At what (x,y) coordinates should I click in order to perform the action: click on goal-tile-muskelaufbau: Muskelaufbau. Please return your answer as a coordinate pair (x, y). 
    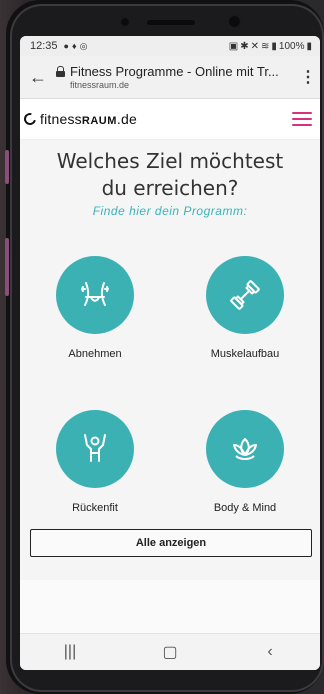
    Looking at the image, I should click on (245, 308).